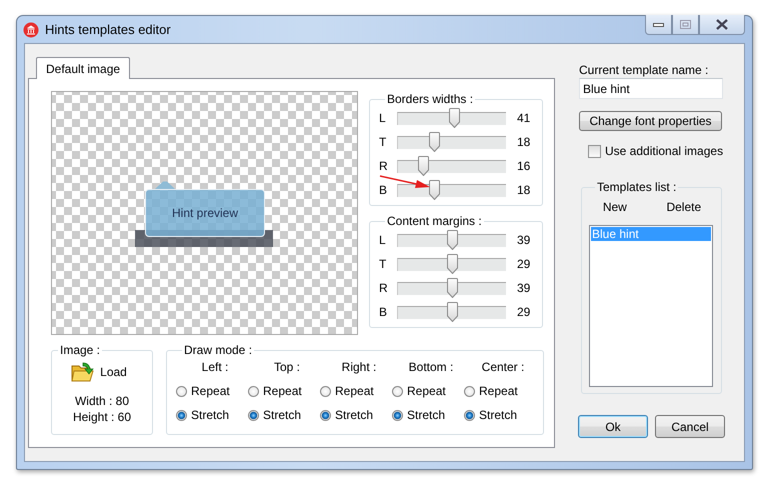 The height and width of the screenshot is (489, 769). I want to click on folder-icon, so click(83, 372).